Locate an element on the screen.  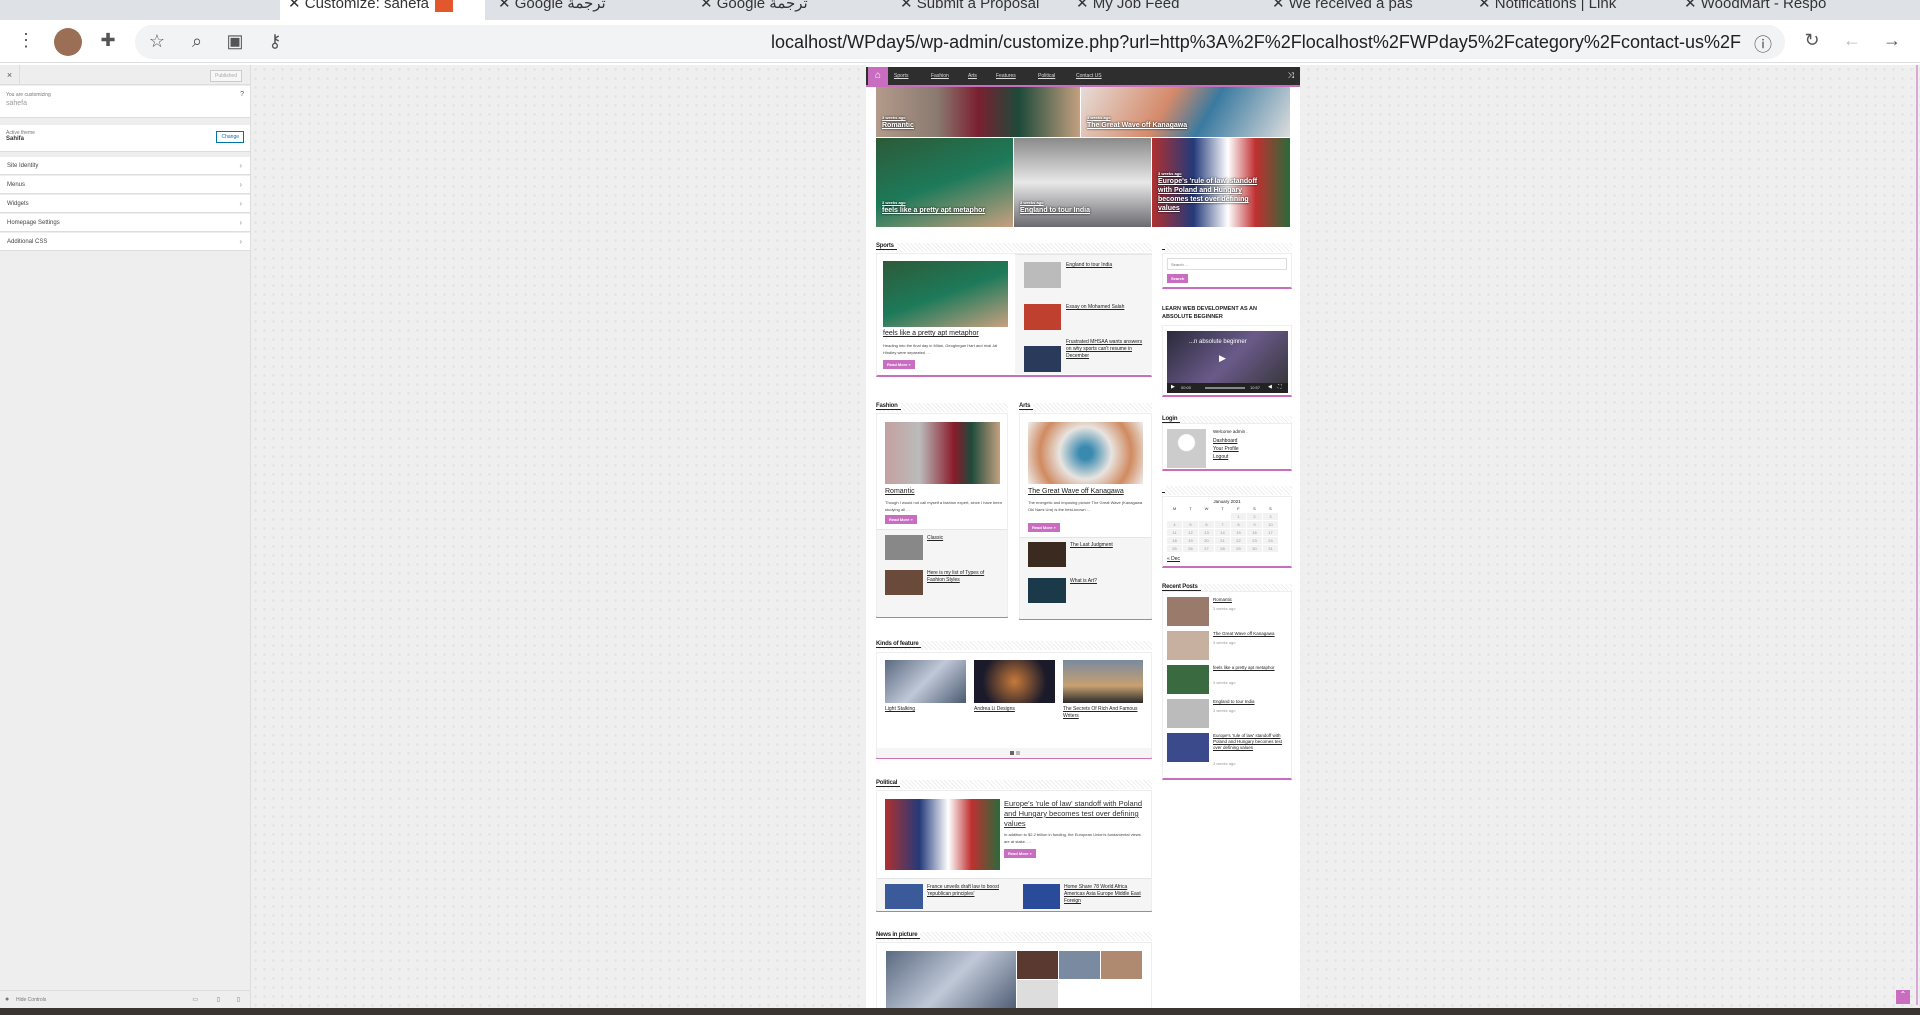
hide-controls-button: ● Hide Controls ▭ ▯ ▯ is located at coordinates (125, 999).